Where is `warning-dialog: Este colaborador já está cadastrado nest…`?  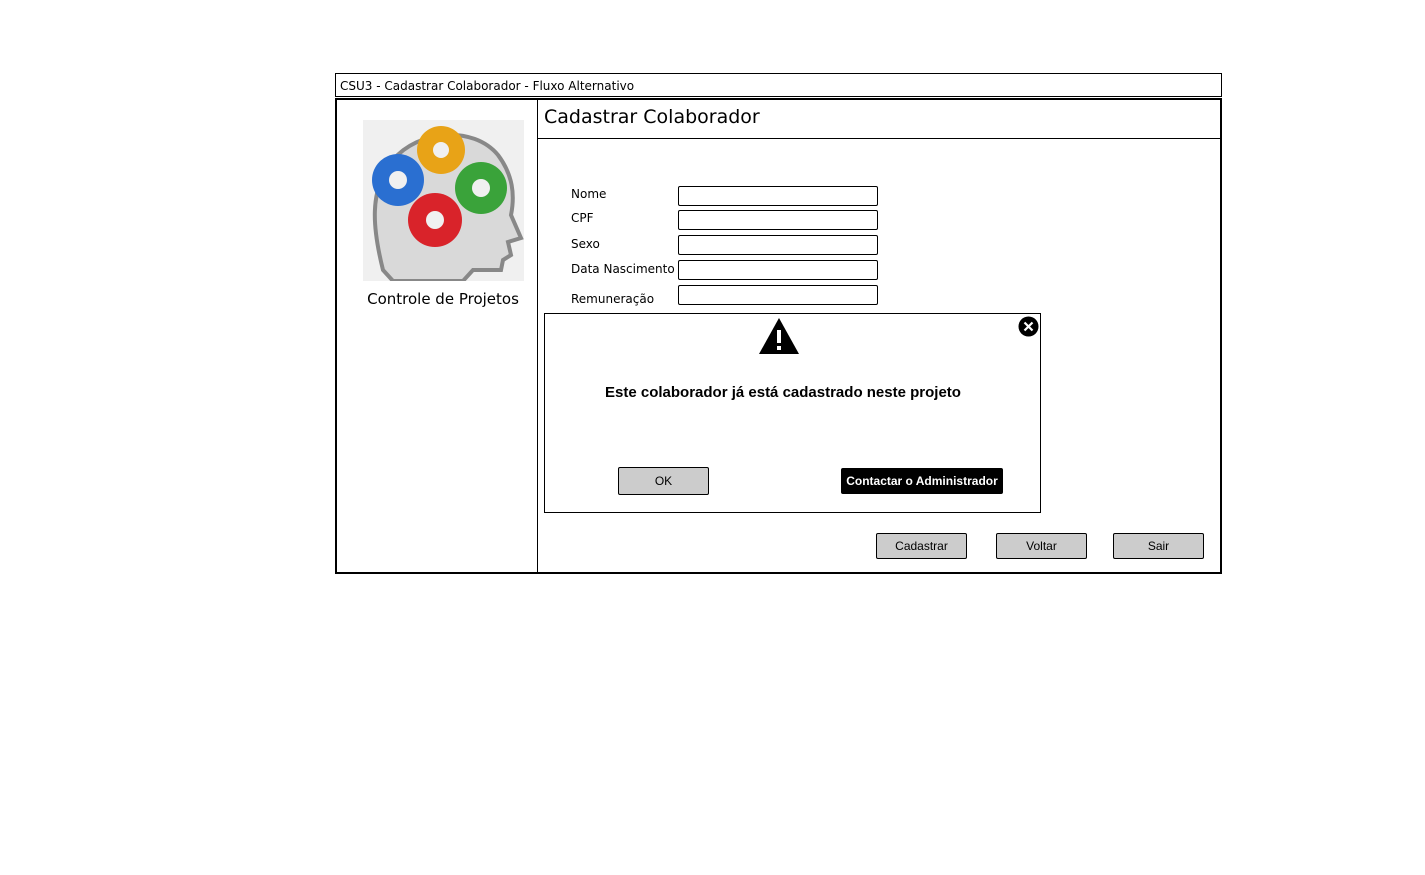 warning-dialog: Este colaborador já está cadastrado nest… is located at coordinates (792, 413).